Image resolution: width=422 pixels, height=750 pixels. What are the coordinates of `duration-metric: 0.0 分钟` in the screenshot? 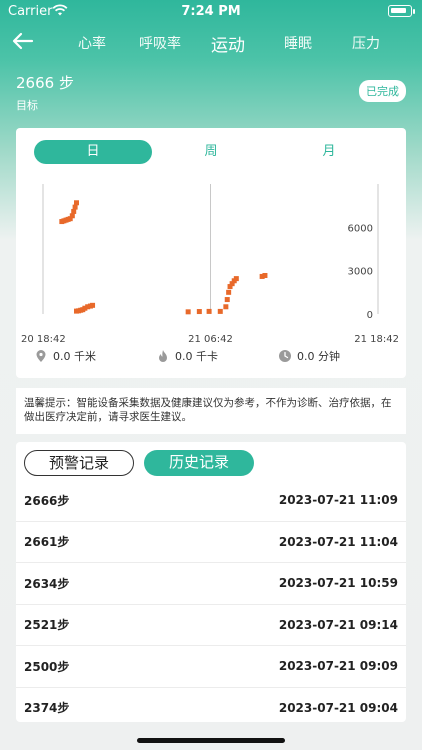 It's located at (309, 356).